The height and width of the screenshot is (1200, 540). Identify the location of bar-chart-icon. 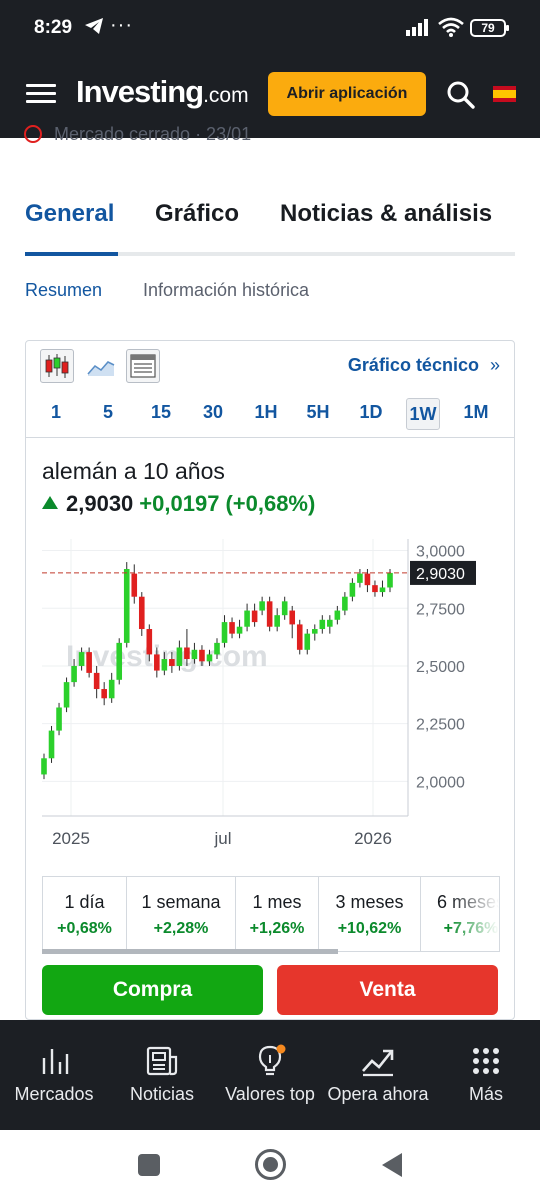
(55, 1061).